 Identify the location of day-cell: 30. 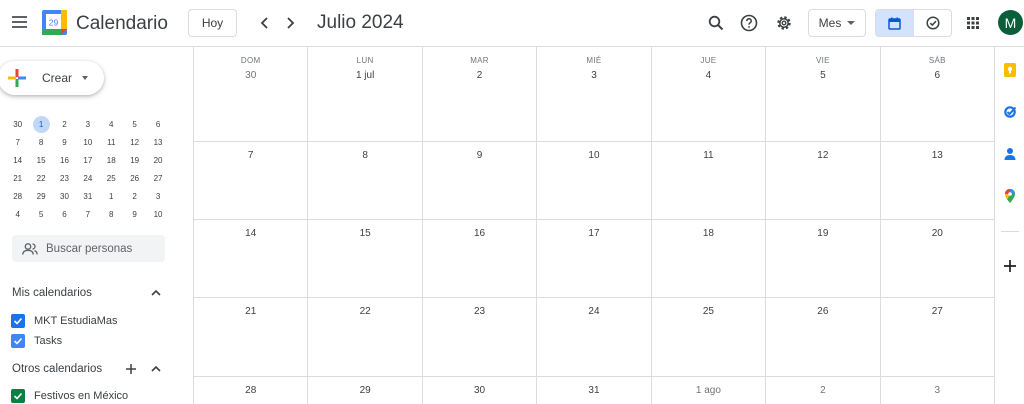
(478, 390).